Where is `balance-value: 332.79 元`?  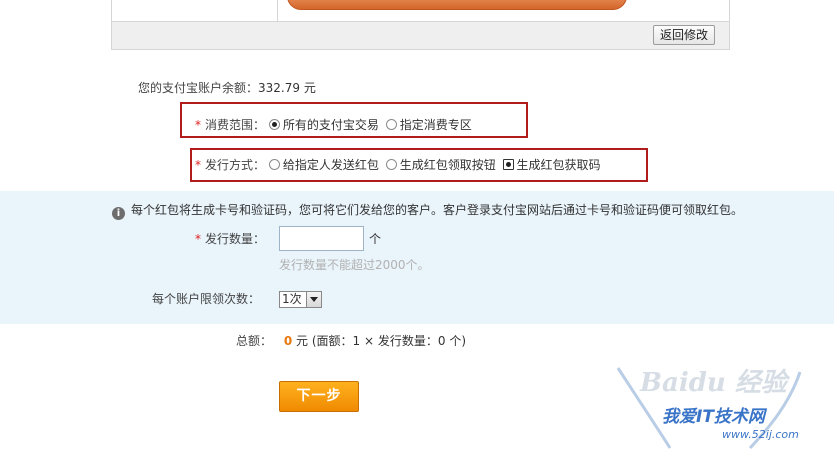 balance-value: 332.79 元 is located at coordinates (287, 88).